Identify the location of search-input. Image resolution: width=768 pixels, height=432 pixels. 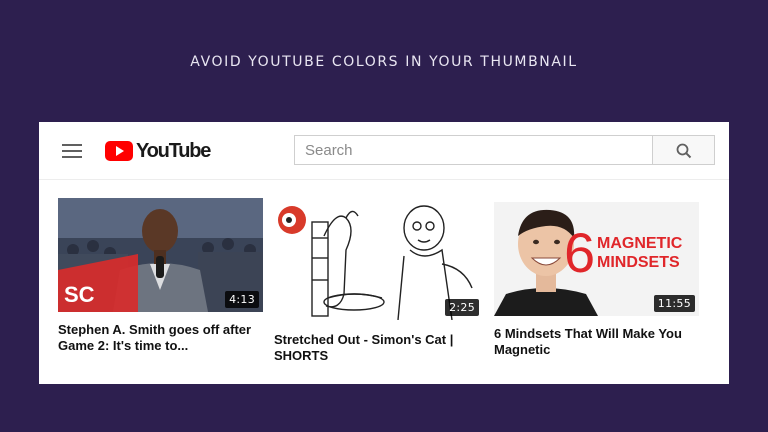
(473, 150).